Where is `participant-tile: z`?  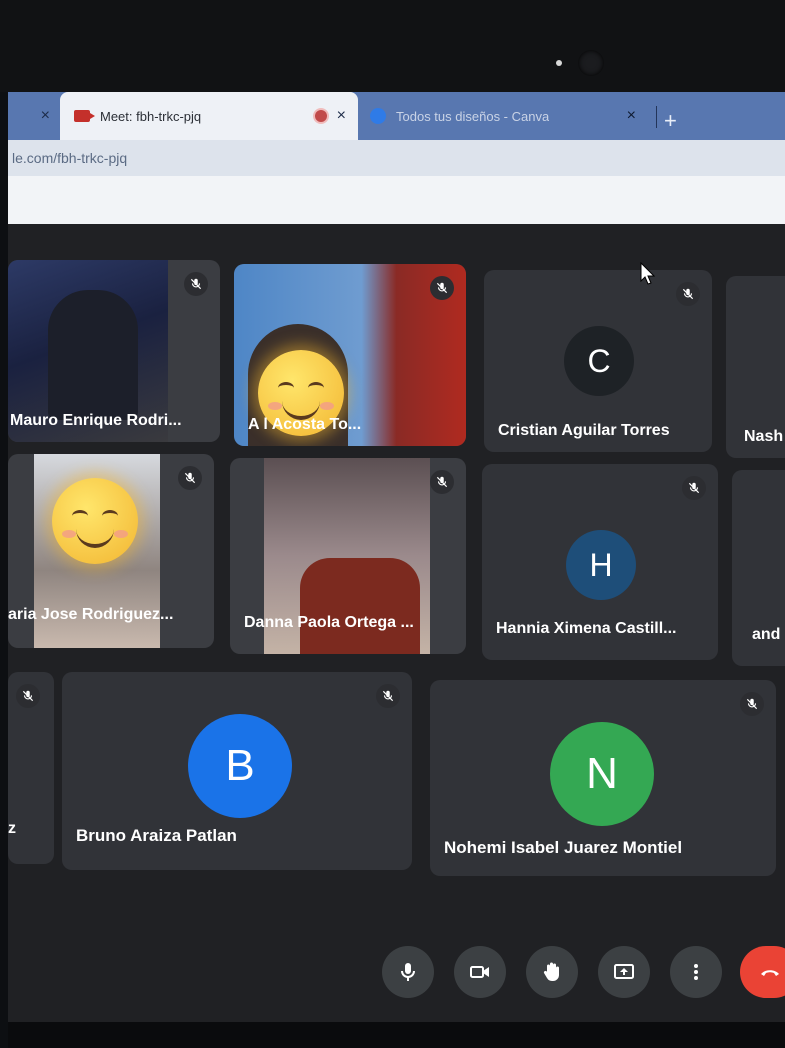
participant-tile: z is located at coordinates (31, 768).